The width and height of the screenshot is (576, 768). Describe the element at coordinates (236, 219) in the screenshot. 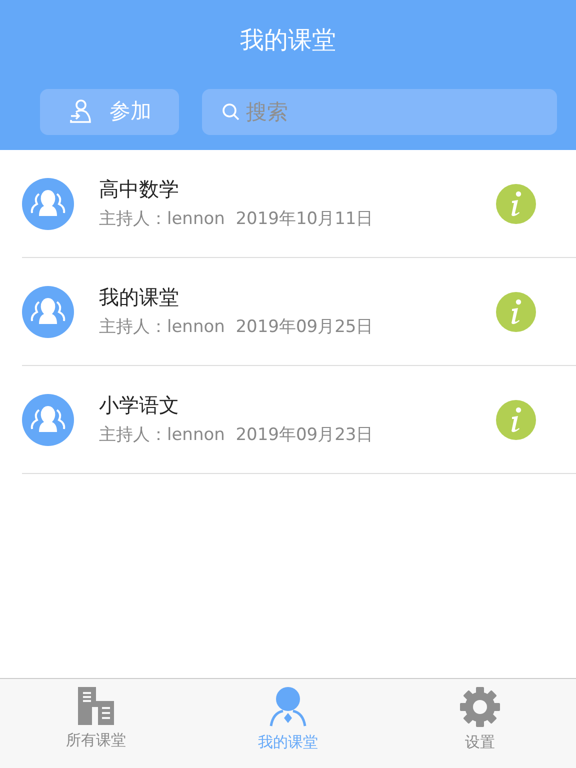

I see `host-date-text: 主持人：lennon 2019年10月11日` at that location.